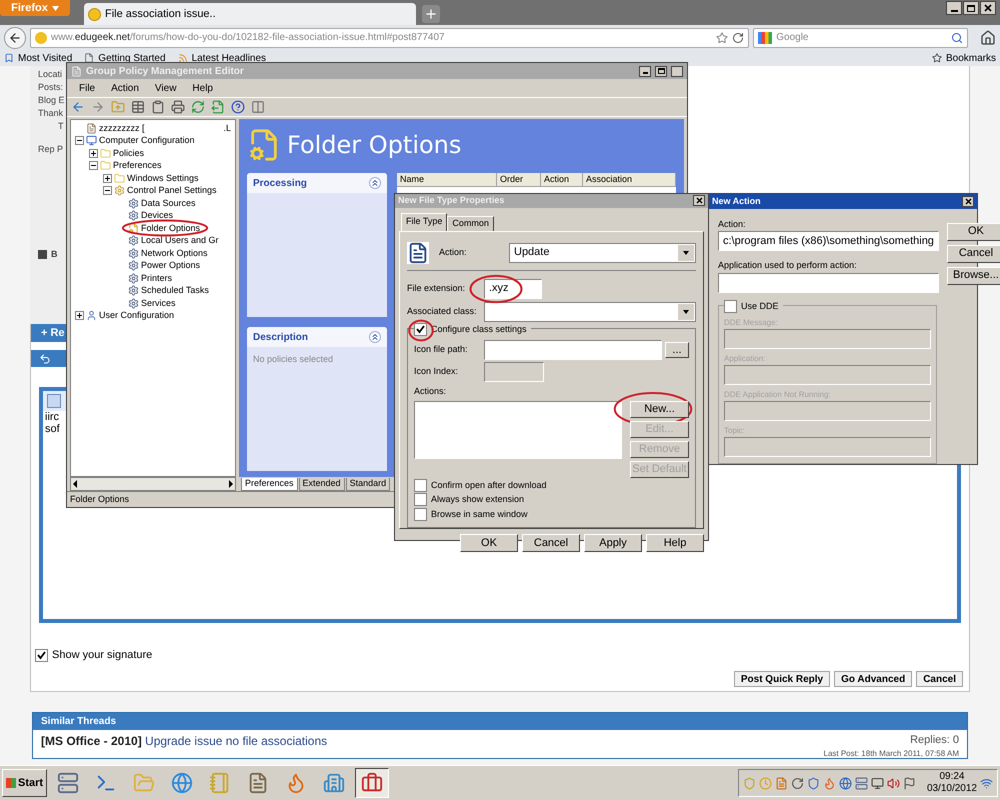 The image size is (1000, 800). Describe the element at coordinates (153, 484) in the screenshot. I see `horizontal-scrollbar` at that location.